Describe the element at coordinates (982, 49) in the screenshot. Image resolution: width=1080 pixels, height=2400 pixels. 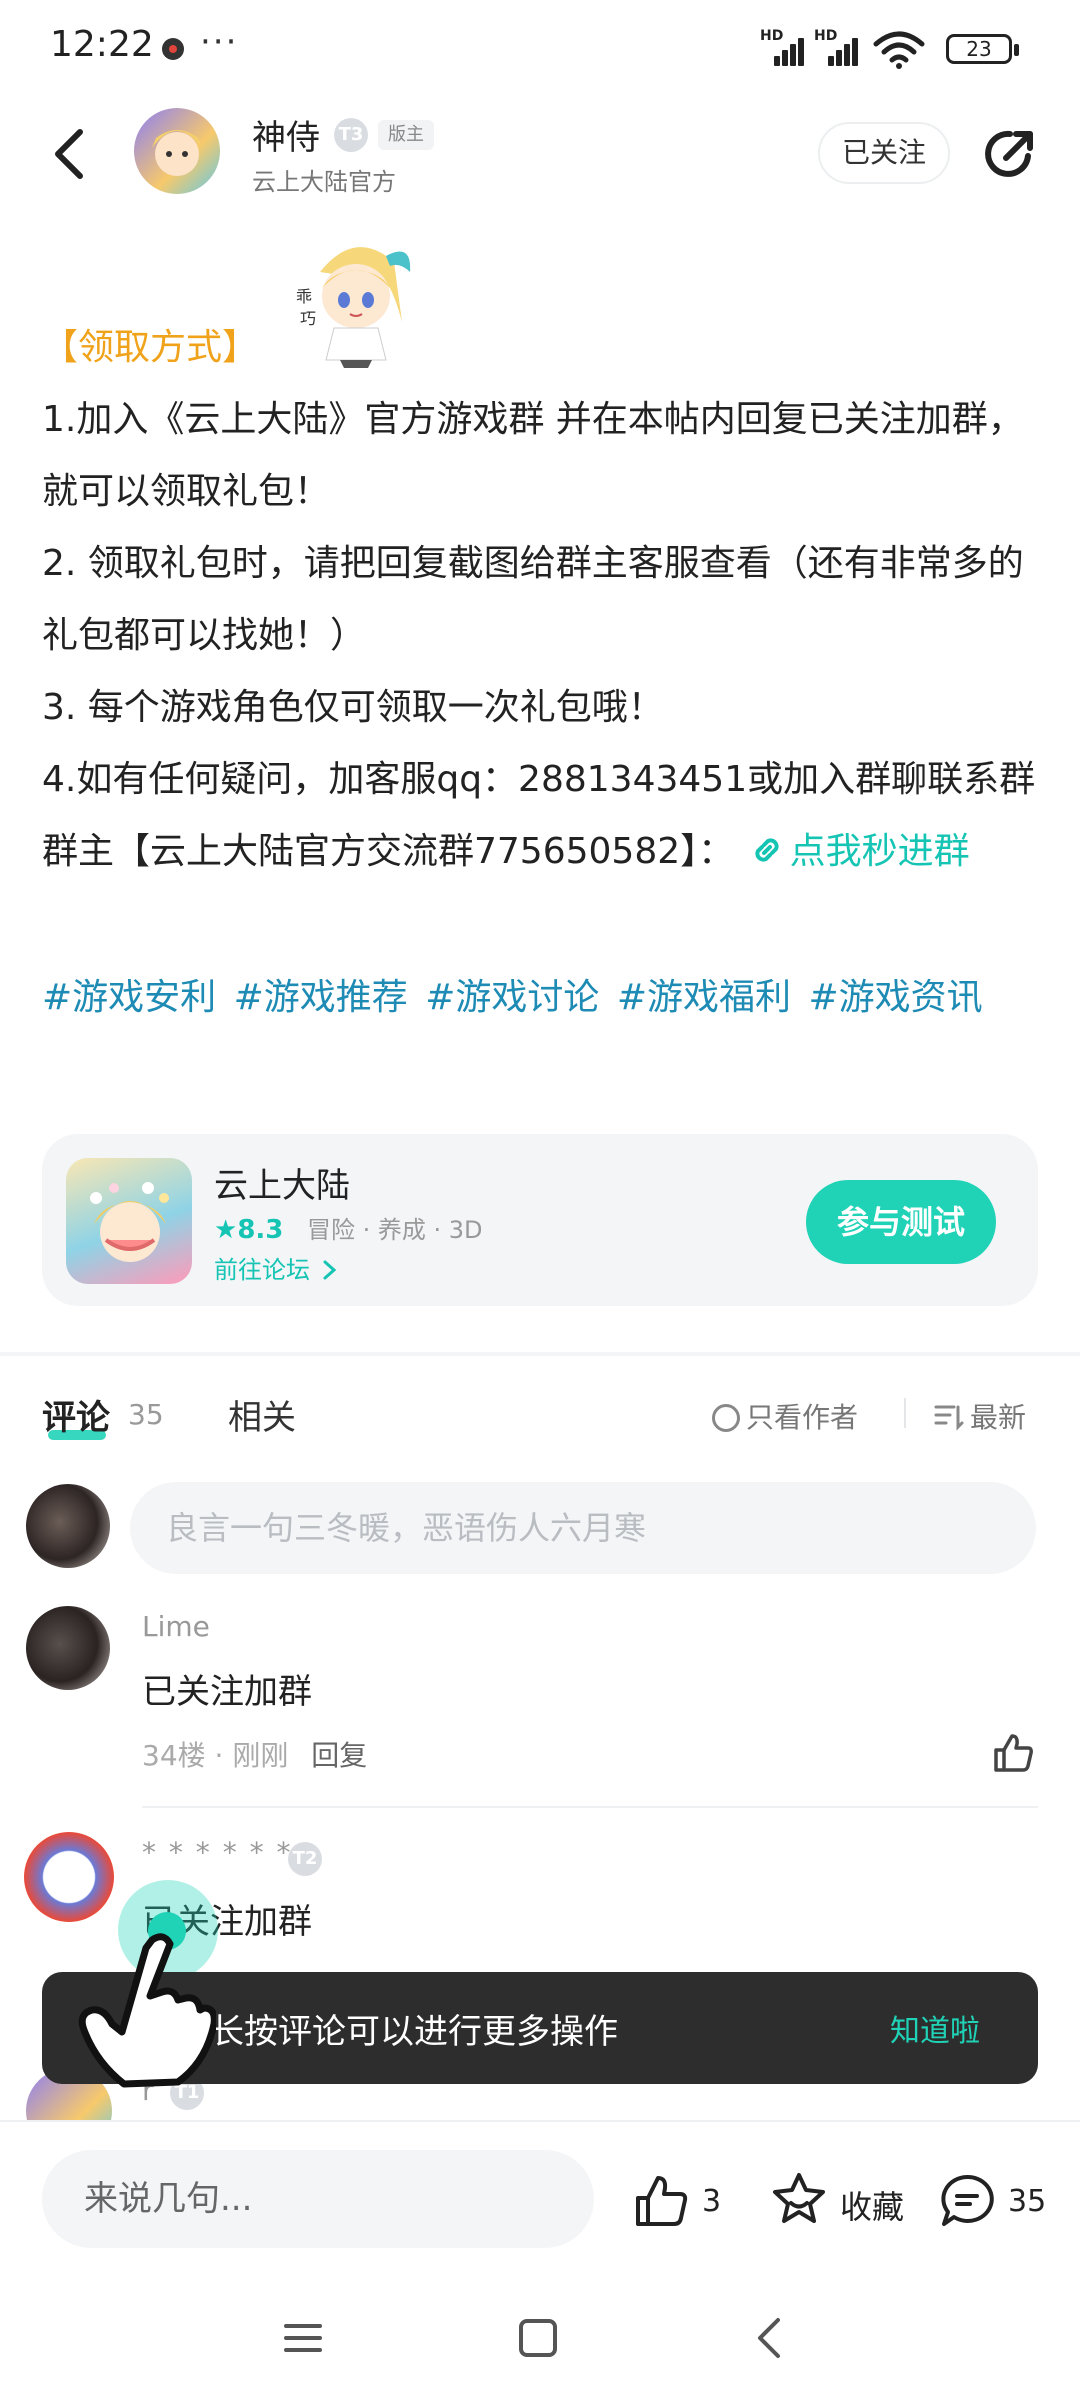
I see `battery-icon: 23` at that location.